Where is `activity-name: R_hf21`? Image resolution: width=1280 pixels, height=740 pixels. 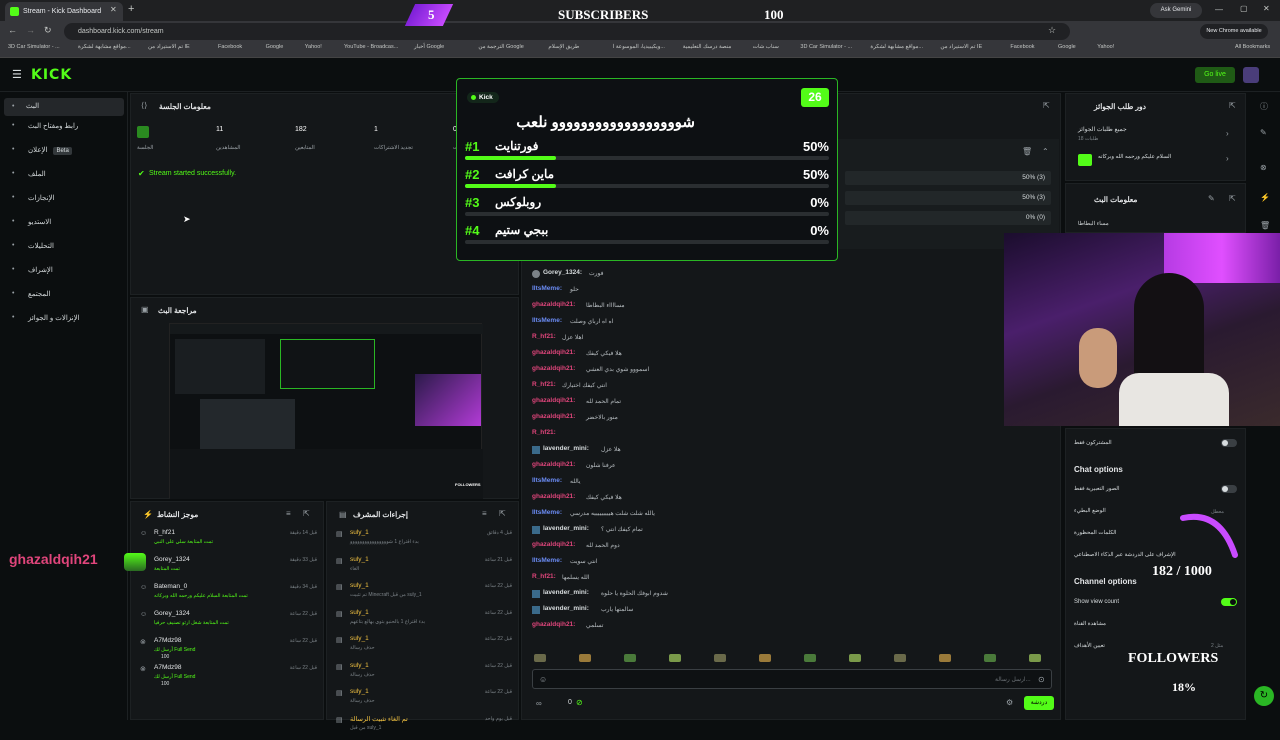 activity-name: R_hf21 is located at coordinates (164, 532).